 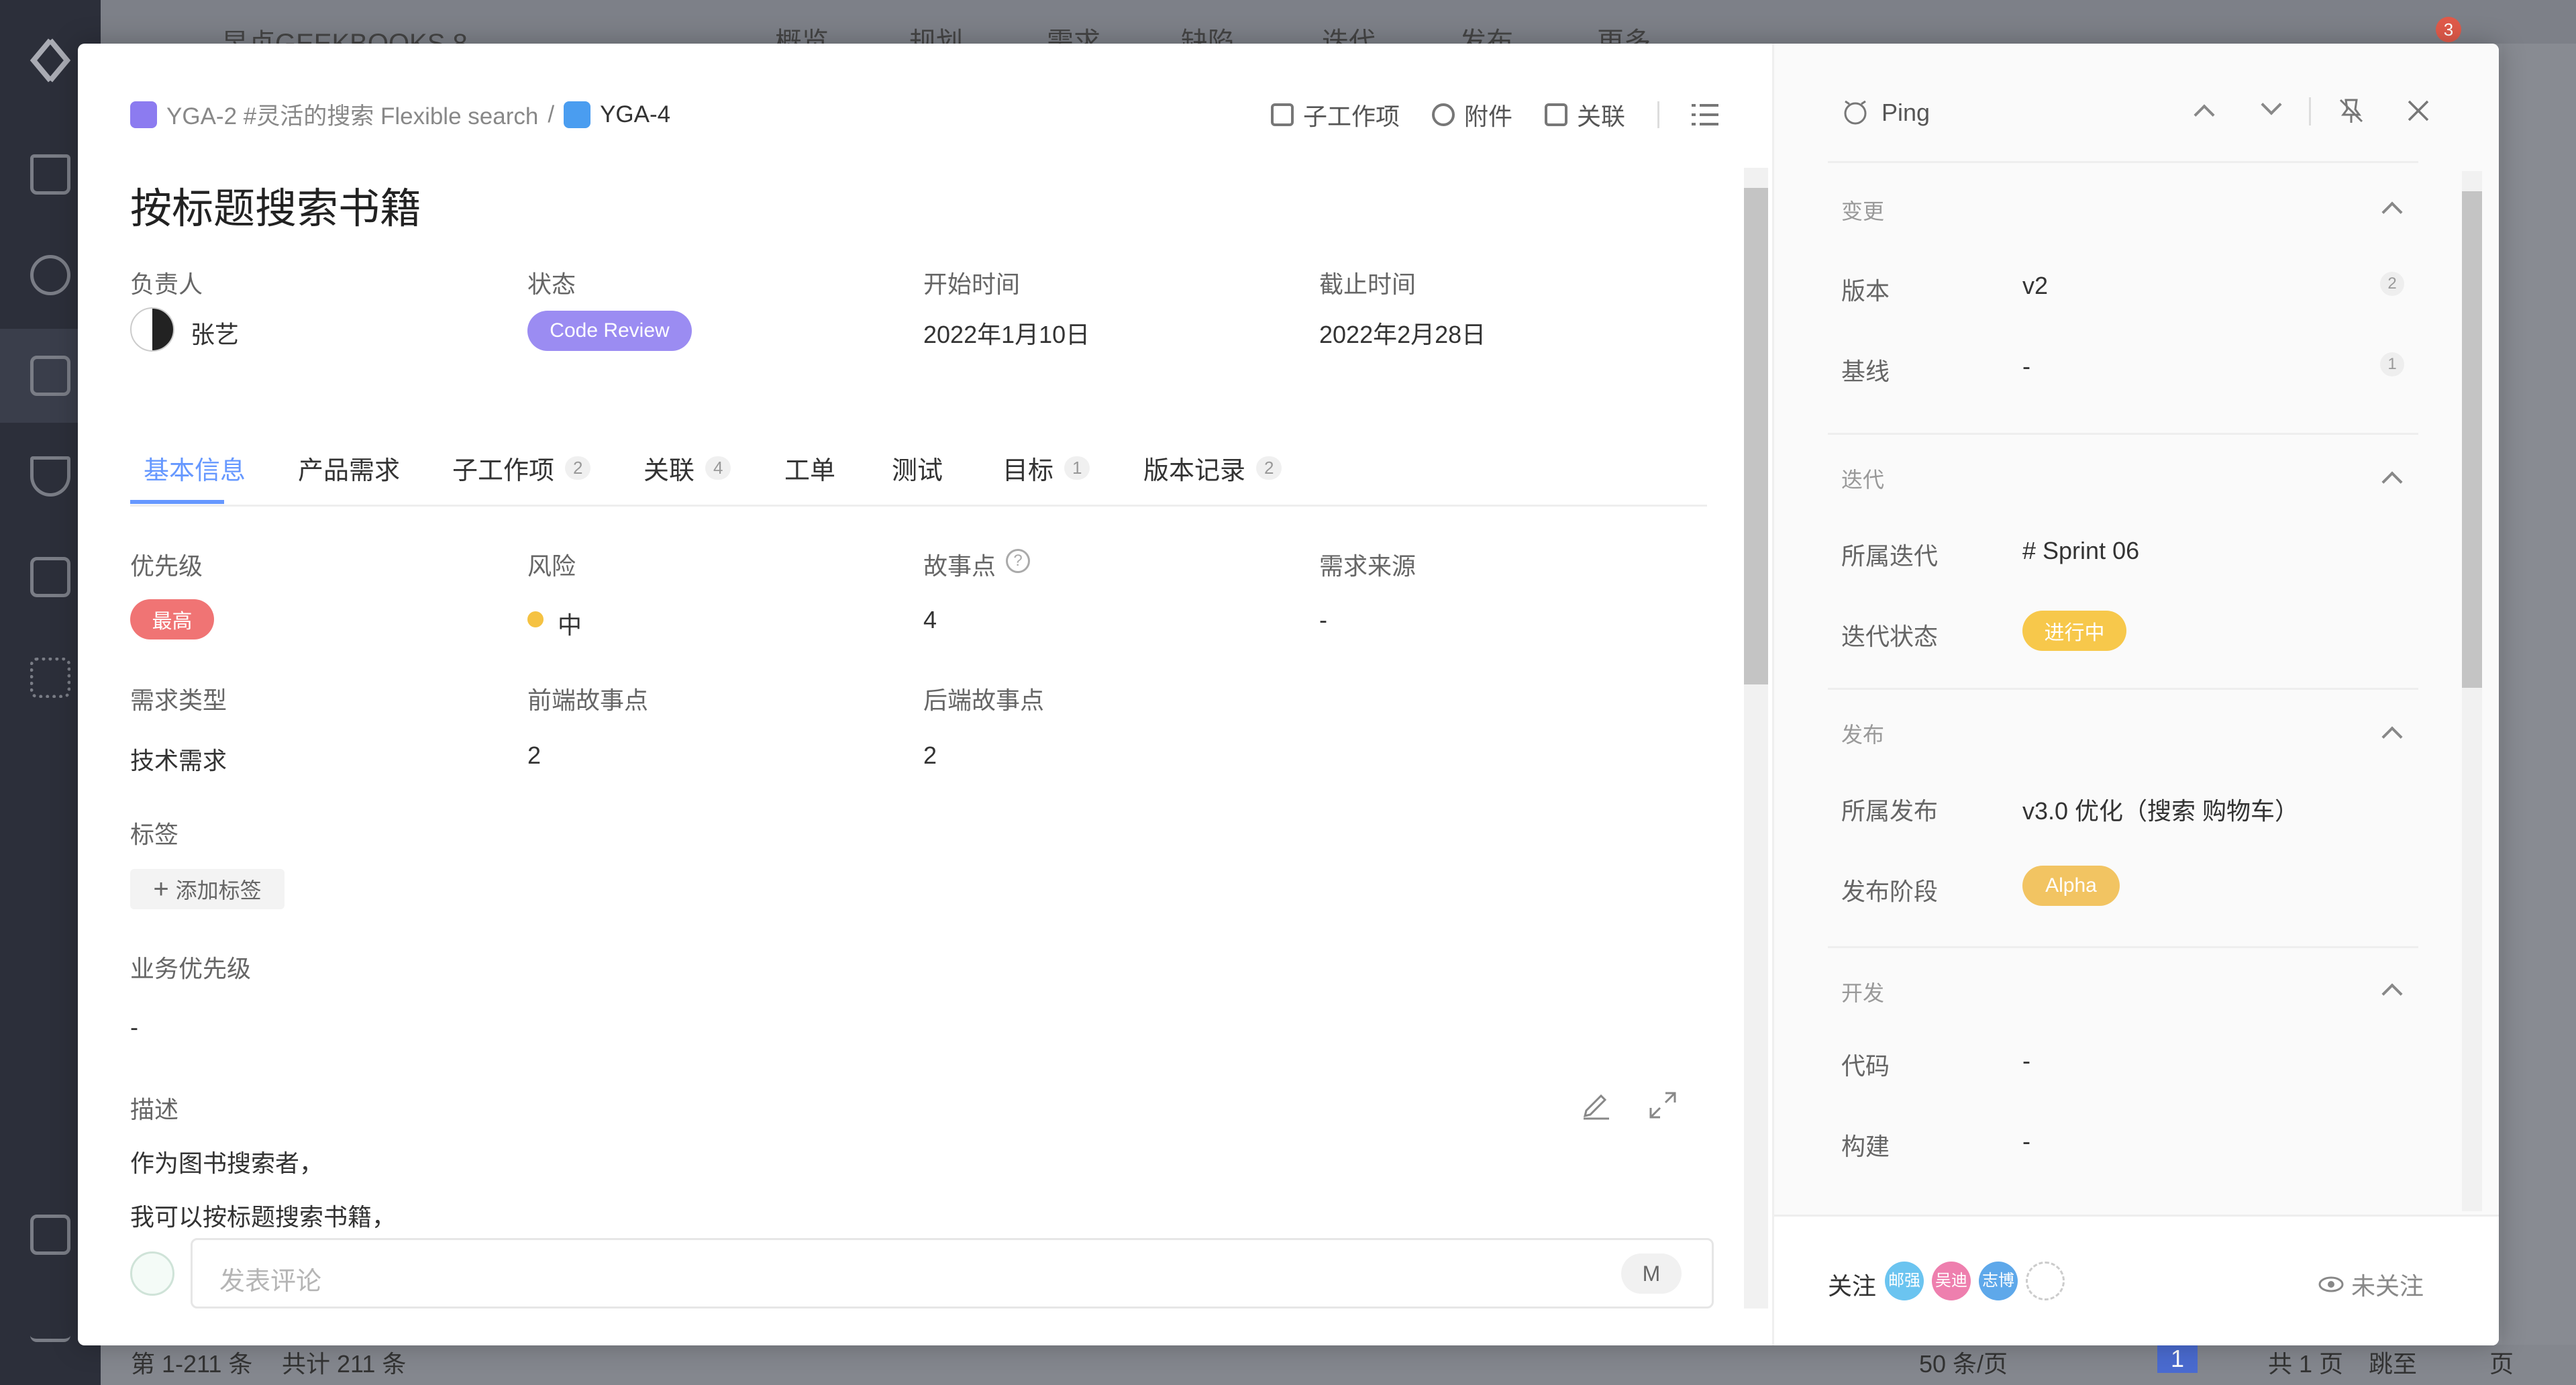 What do you see at coordinates (1963, 1362) in the screenshot?
I see `page-size-select: 50 条/页` at bounding box center [1963, 1362].